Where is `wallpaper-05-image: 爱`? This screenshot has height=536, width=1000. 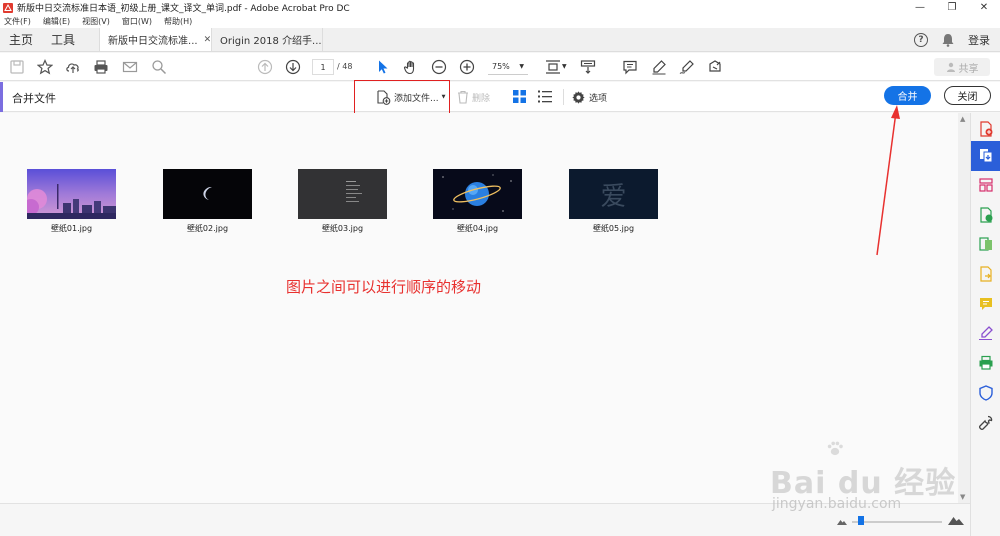
wallpaper-05-image: 爱 is located at coordinates (613, 194).